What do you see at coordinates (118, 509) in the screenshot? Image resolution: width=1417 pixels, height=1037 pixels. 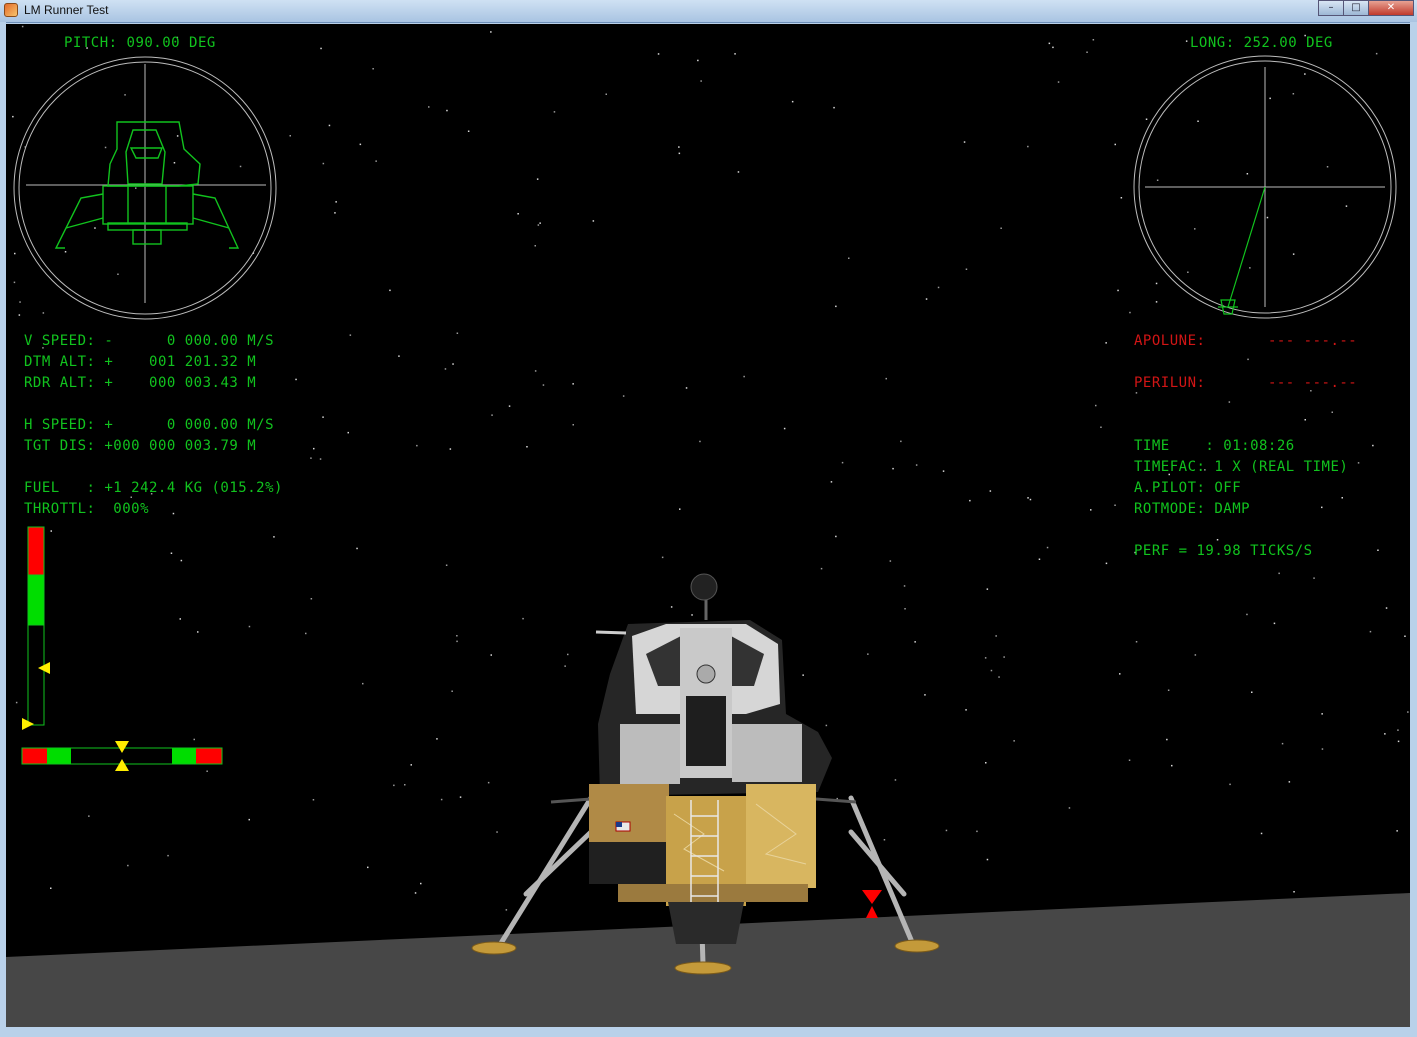 I see `throttle-value: : 000%` at bounding box center [118, 509].